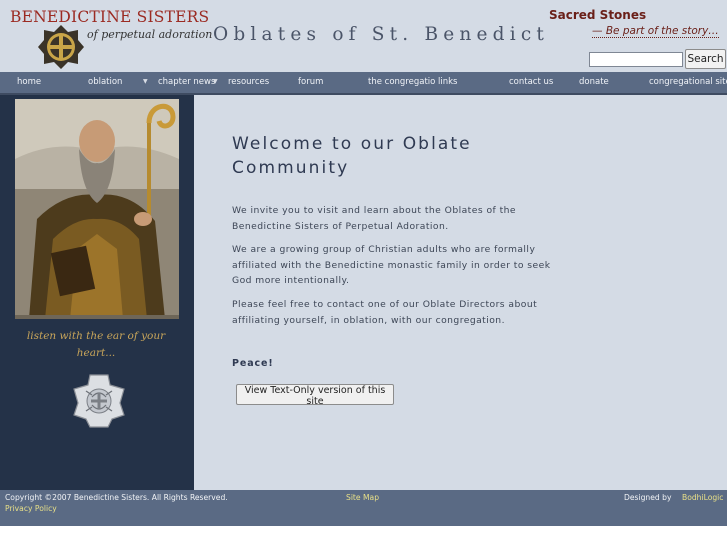 The image size is (727, 545). What do you see at coordinates (594, 82) in the screenshot?
I see `nav-item-donate: donate` at bounding box center [594, 82].